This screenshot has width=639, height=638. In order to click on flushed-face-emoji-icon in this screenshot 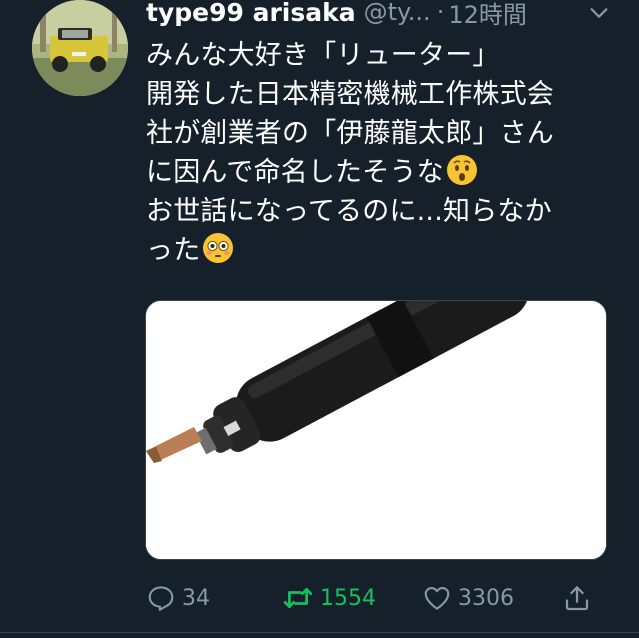, I will do `click(218, 248)`.